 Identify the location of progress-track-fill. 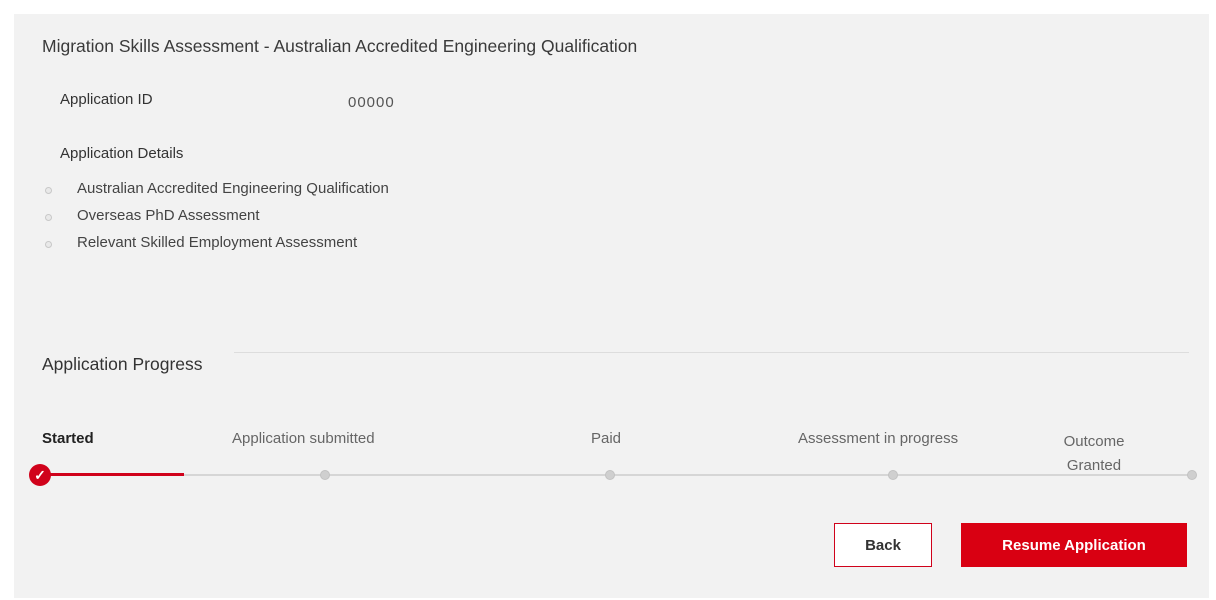
(116, 474).